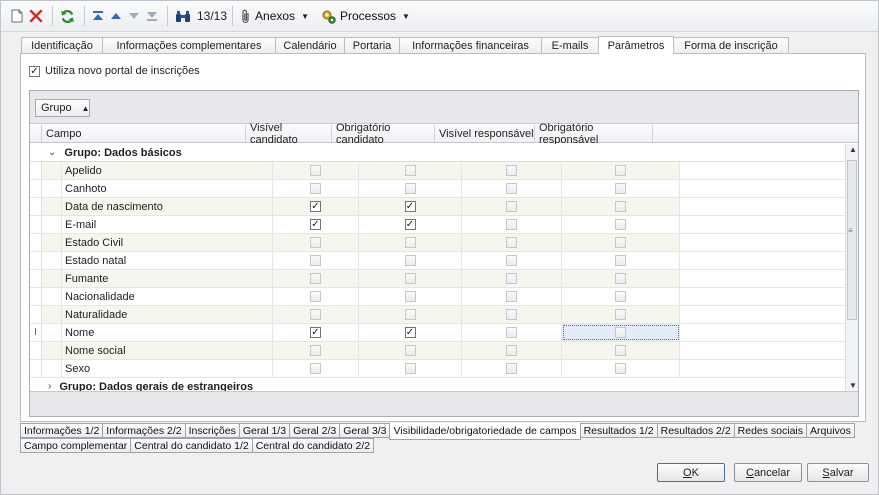  Describe the element at coordinates (437, 297) in the screenshot. I see `table-row: Nacionalidade` at that location.